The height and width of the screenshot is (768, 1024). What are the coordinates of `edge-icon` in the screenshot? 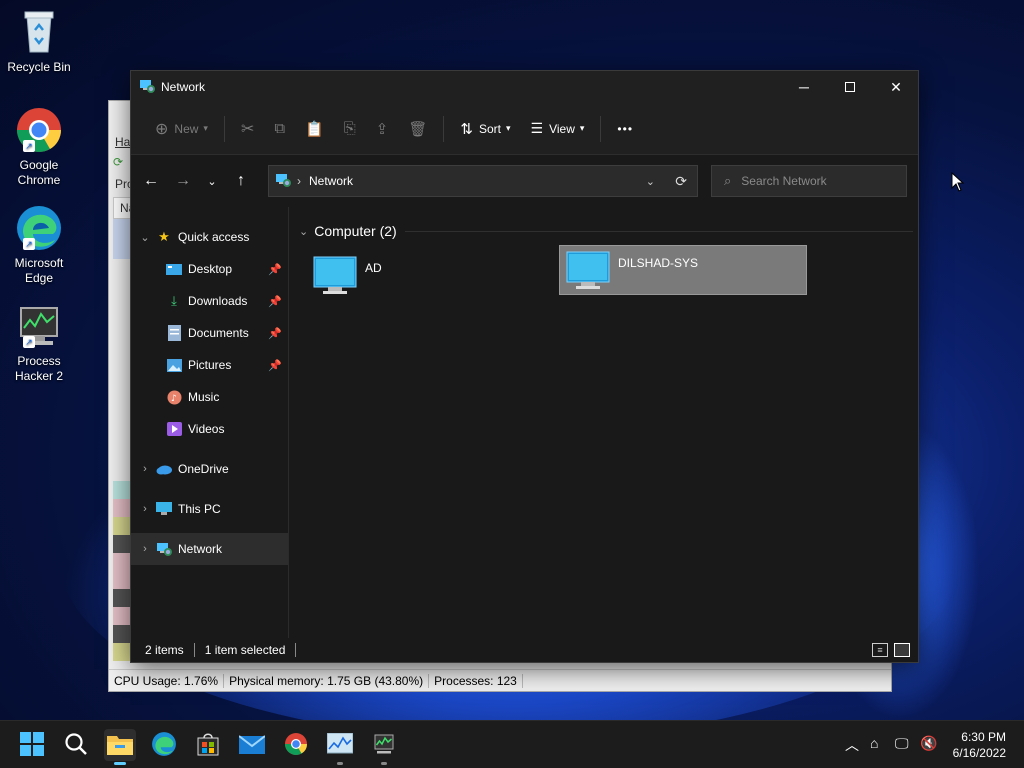 It's located at (164, 745).